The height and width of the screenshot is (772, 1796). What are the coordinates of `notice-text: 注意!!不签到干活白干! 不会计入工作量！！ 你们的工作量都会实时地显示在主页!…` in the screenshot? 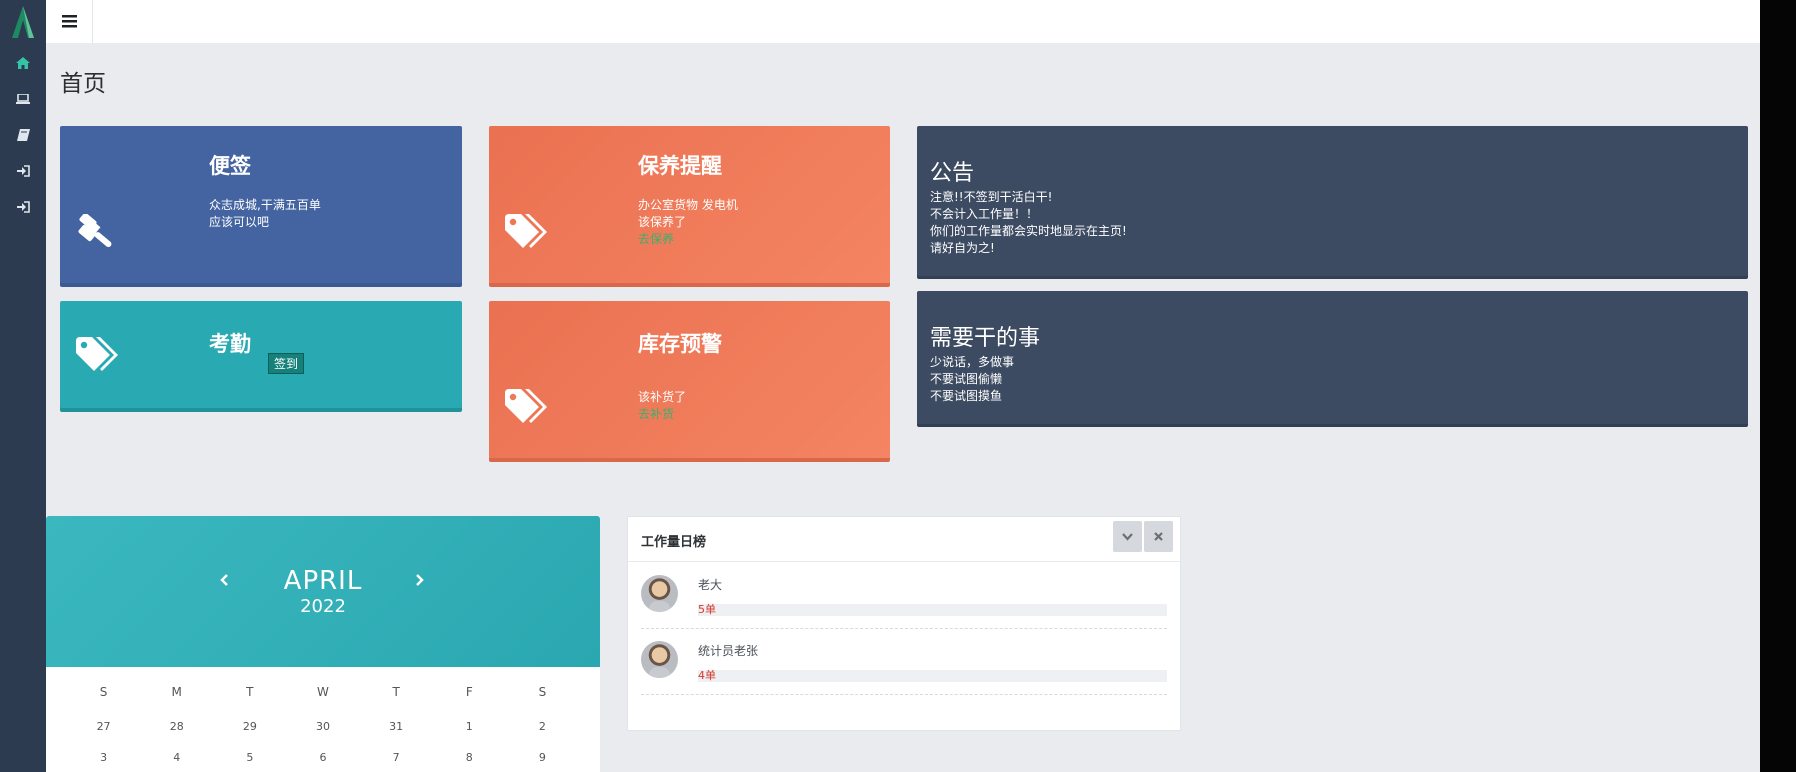 It's located at (1028, 223).